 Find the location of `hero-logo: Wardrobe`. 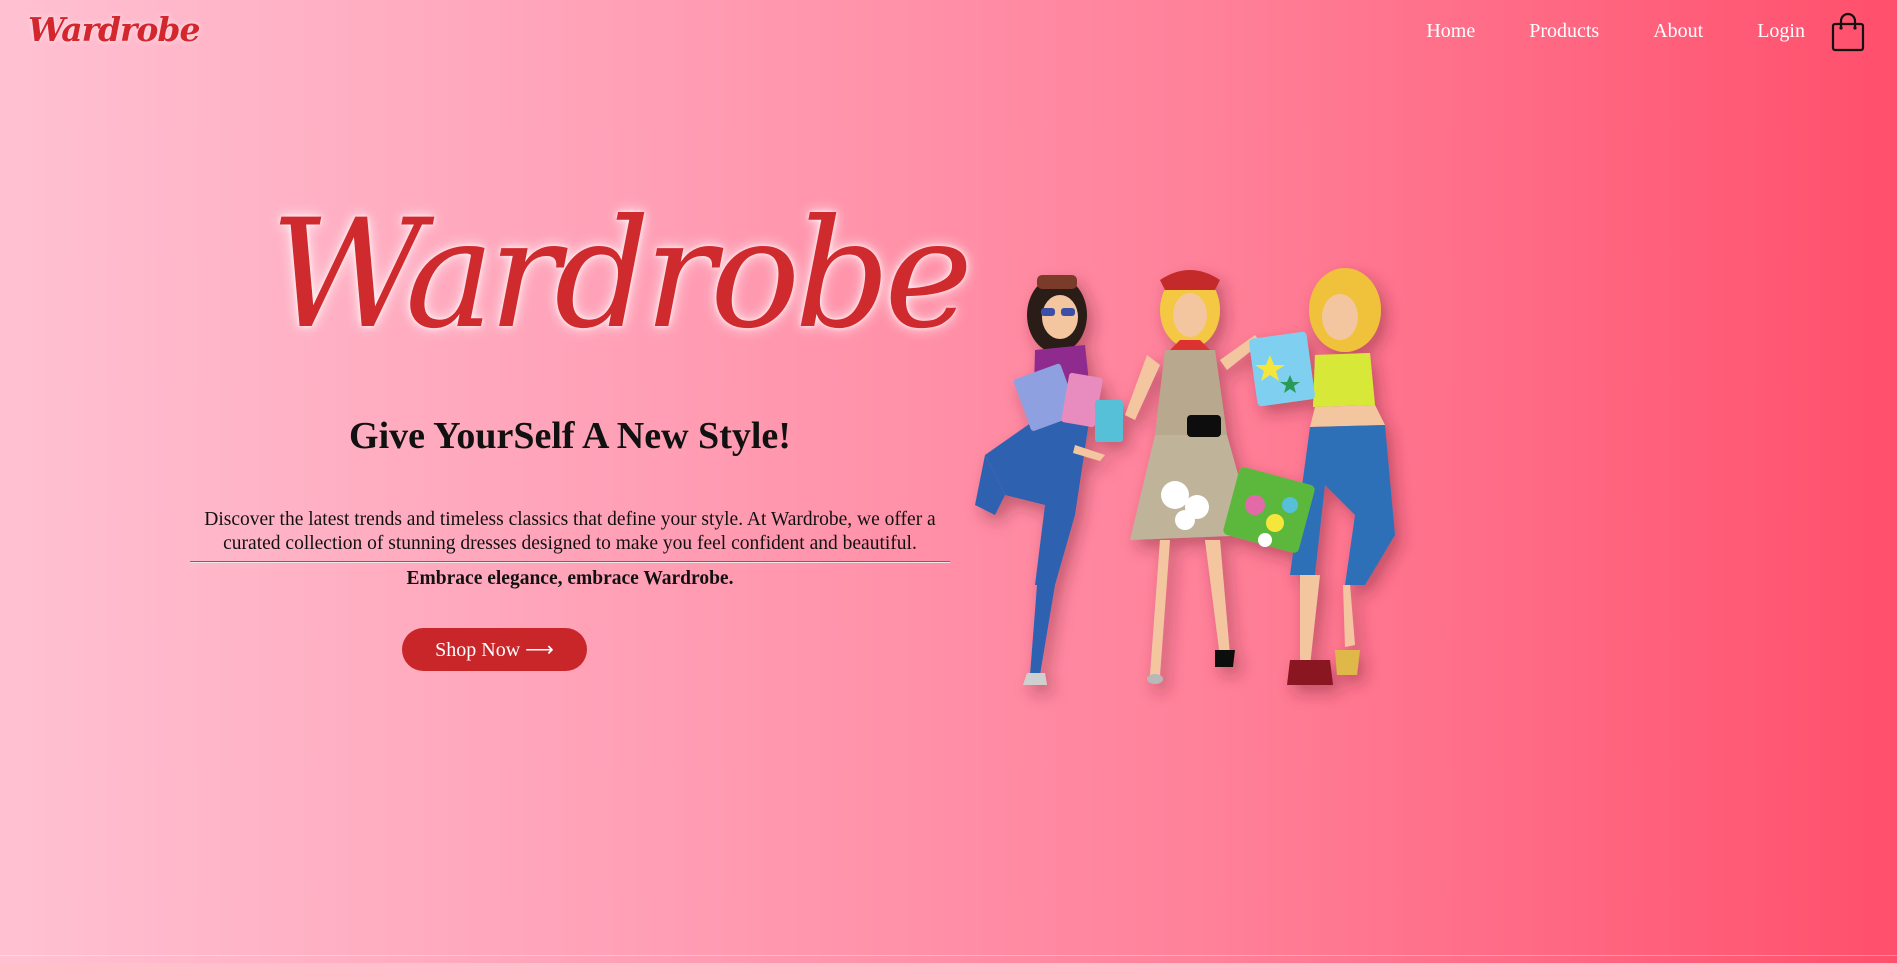

hero-logo: Wardrobe is located at coordinates (621, 275).